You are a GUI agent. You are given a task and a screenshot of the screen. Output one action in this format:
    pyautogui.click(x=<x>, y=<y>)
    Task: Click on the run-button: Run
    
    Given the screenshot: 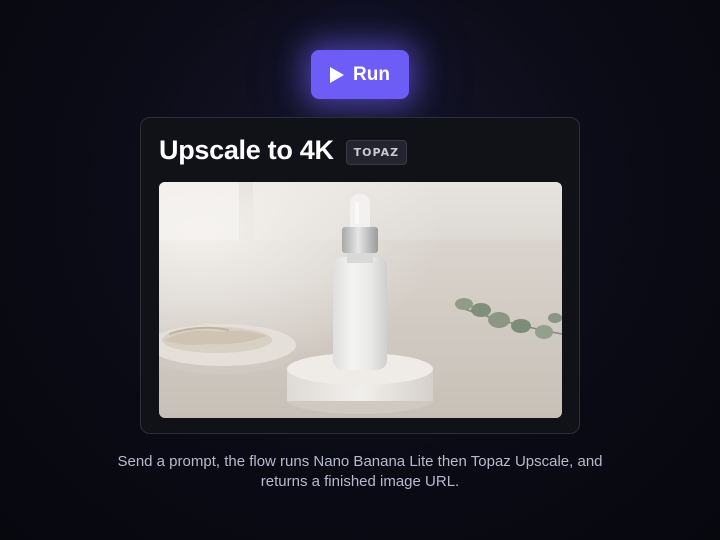 What is the action you would take?
    pyautogui.click(x=360, y=74)
    